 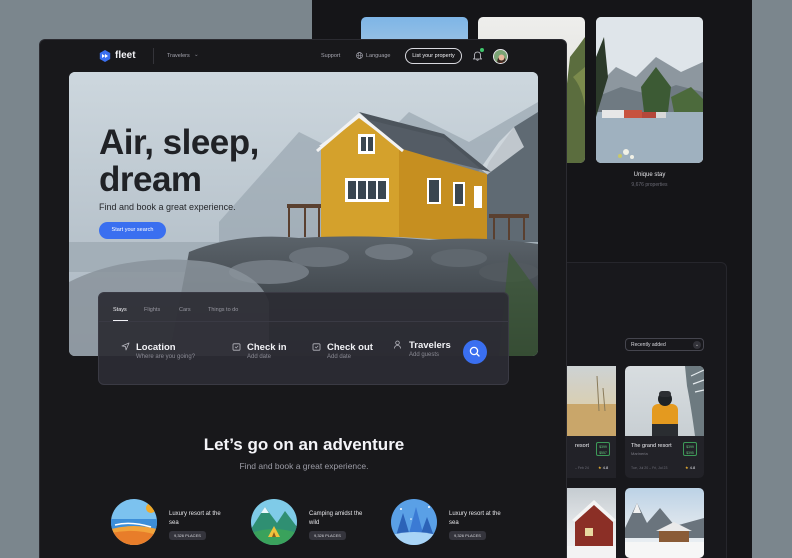 What do you see at coordinates (350, 347) in the screenshot?
I see `check-out-label: Check out` at bounding box center [350, 347].